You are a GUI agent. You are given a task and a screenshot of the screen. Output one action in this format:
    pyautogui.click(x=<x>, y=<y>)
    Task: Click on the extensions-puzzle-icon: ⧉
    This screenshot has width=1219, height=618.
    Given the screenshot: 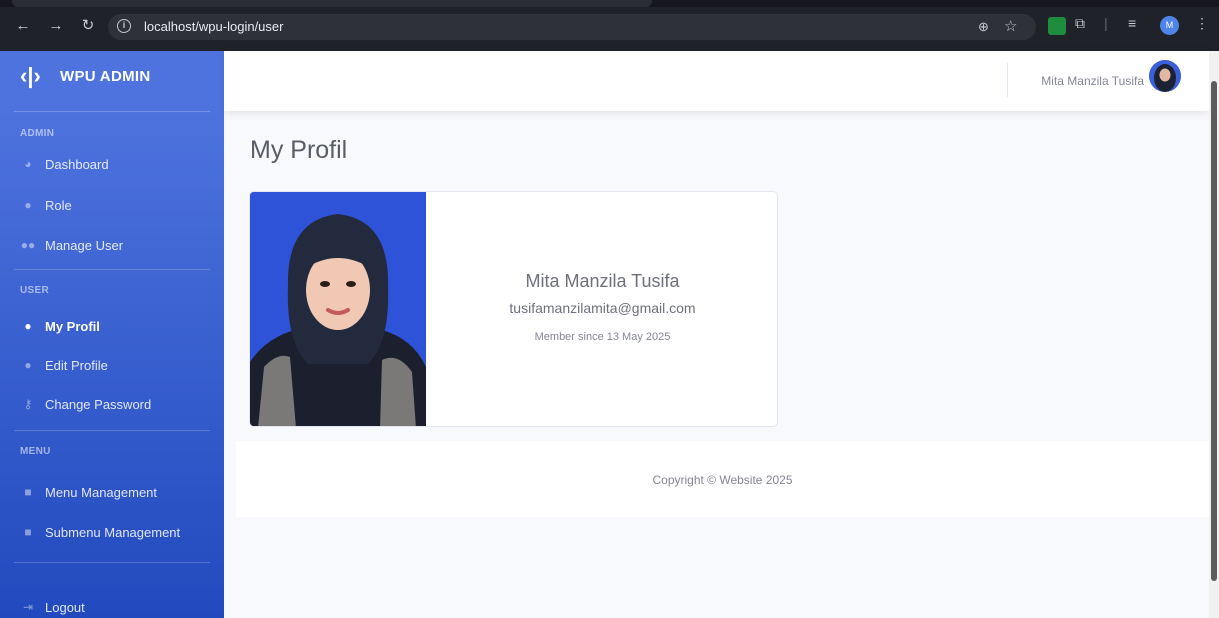 What is the action you would take?
    pyautogui.click(x=1080, y=23)
    